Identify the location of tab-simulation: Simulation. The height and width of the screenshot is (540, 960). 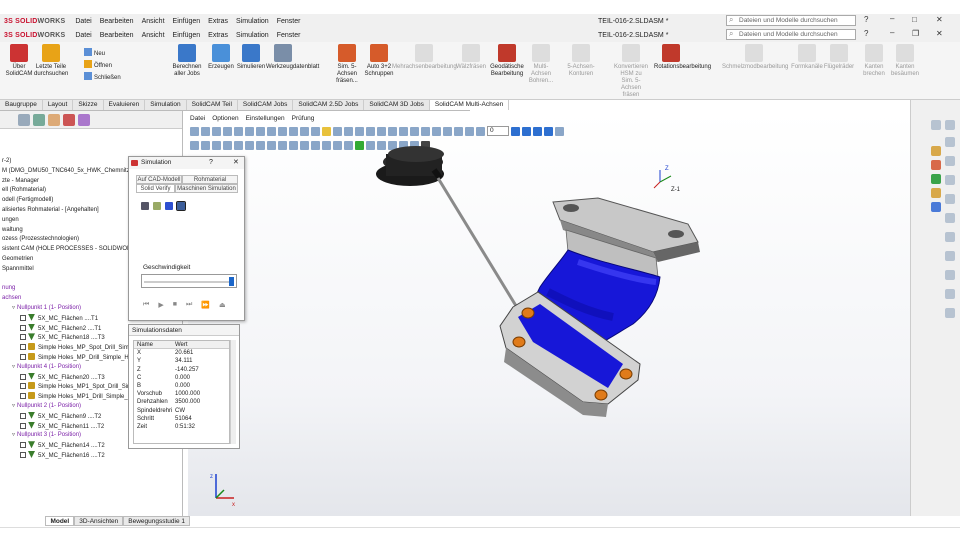
(166, 105).